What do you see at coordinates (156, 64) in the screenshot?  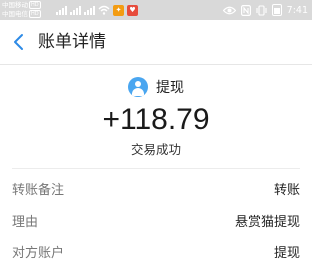 I see `nav-divider` at bounding box center [156, 64].